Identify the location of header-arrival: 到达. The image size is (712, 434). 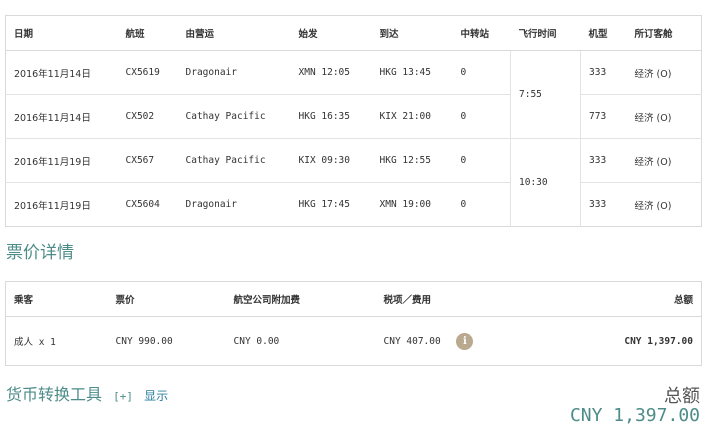
(412, 33).